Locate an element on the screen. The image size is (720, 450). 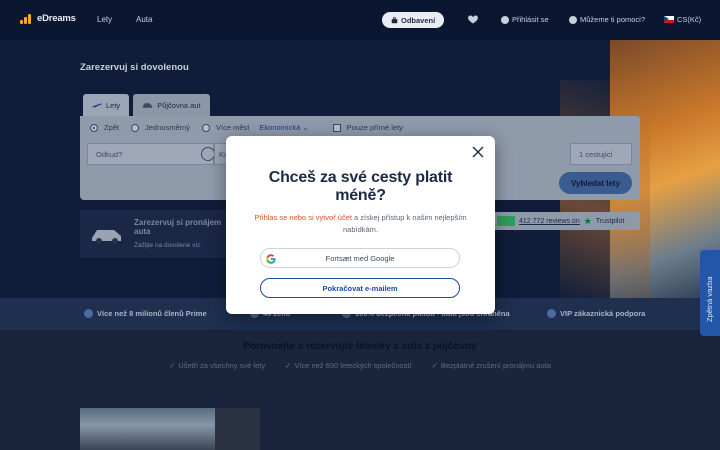
google-icon is located at coordinates (271, 259).